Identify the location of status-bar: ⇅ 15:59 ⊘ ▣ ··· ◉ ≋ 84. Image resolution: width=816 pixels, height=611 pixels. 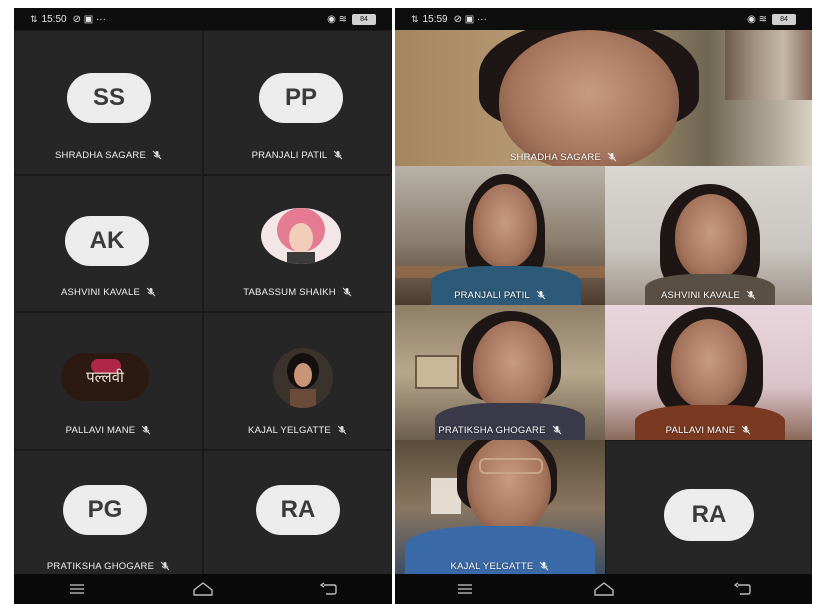
(603, 19).